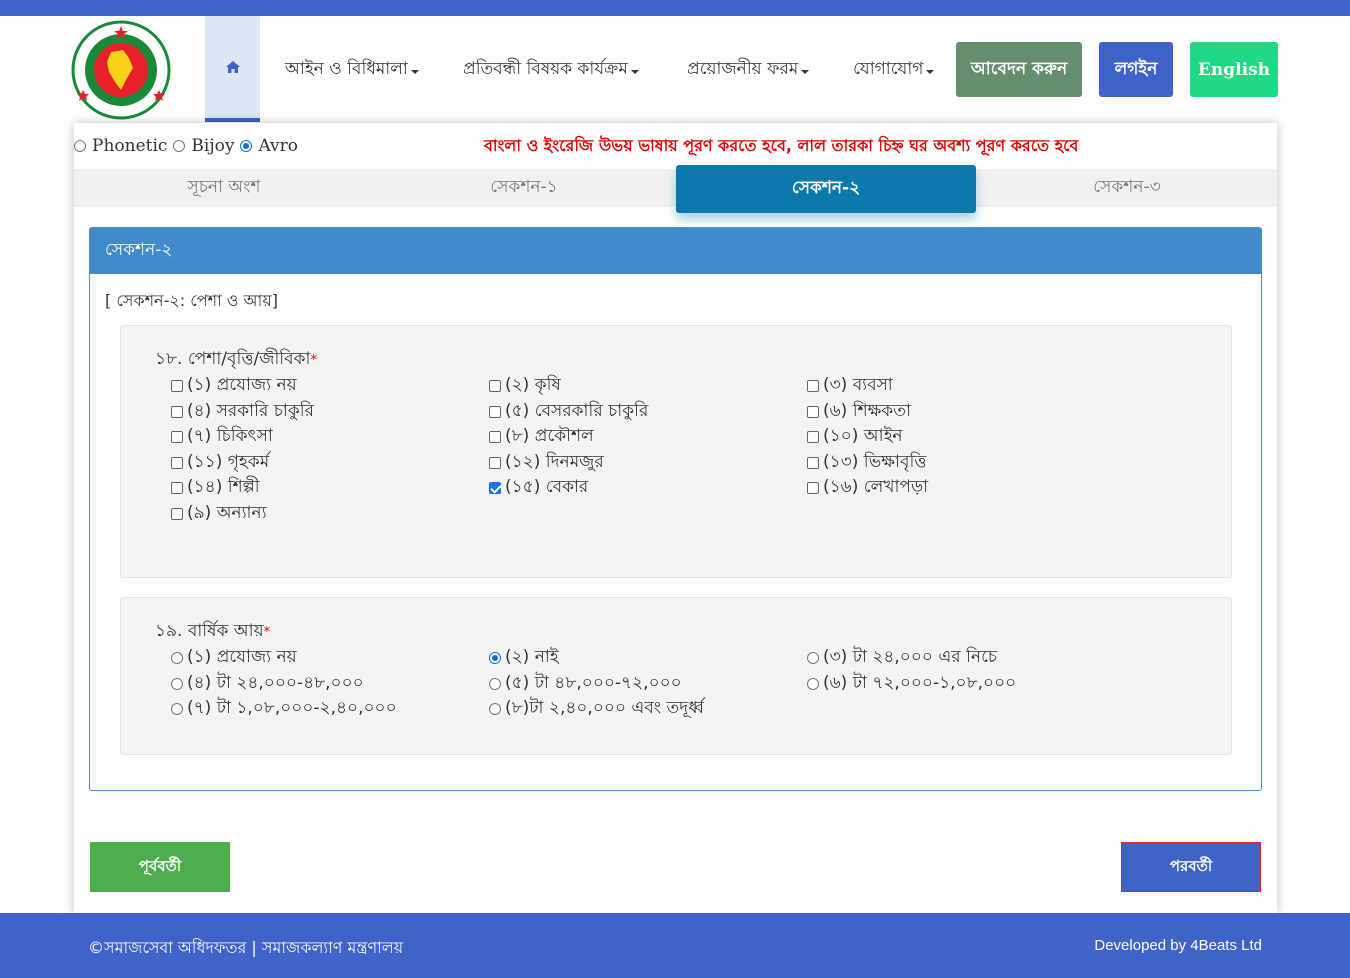 The height and width of the screenshot is (978, 1350). What do you see at coordinates (242, 385) in the screenshot?
I see `option-label: (১) প্রযোজ্য নয়` at bounding box center [242, 385].